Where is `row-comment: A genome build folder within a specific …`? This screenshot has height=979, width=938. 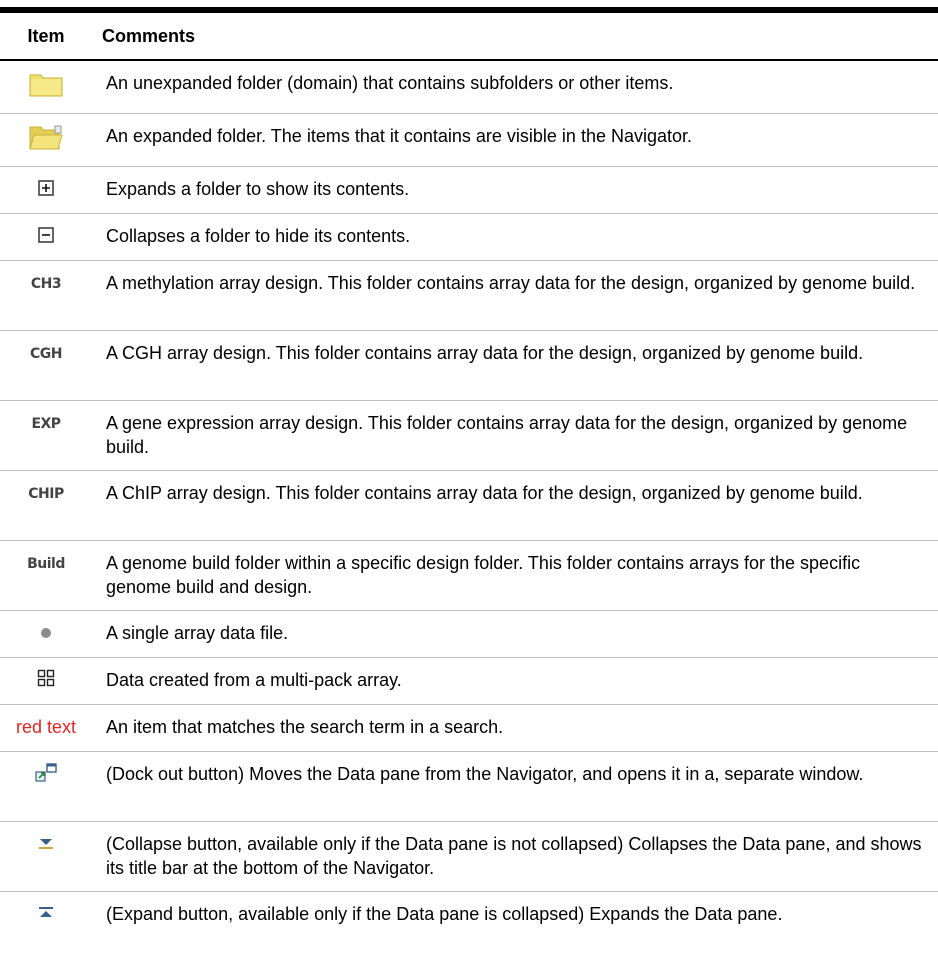 row-comment: A genome build folder within a specific … is located at coordinates (483, 575).